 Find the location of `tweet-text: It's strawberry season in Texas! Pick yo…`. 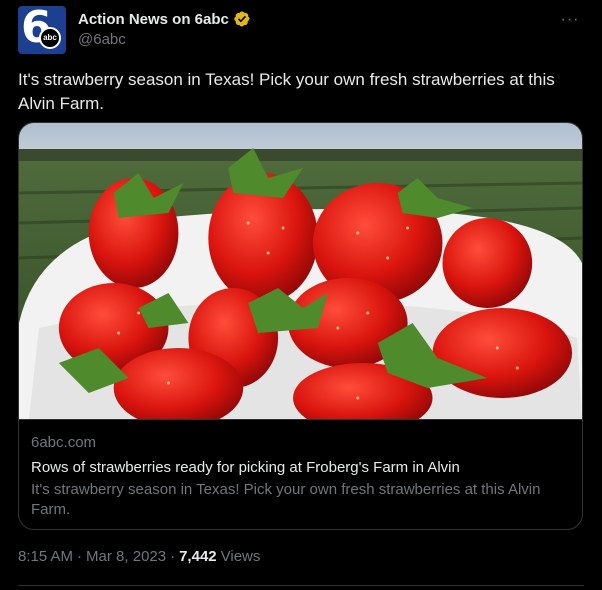

tweet-text: It's strawberry season in Texas! Pick yo… is located at coordinates (286, 91).